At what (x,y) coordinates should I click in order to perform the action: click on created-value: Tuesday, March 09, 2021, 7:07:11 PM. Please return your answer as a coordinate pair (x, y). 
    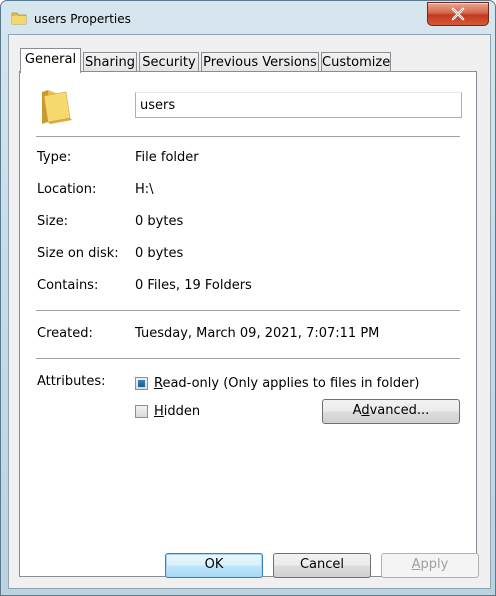
    Looking at the image, I should click on (257, 333).